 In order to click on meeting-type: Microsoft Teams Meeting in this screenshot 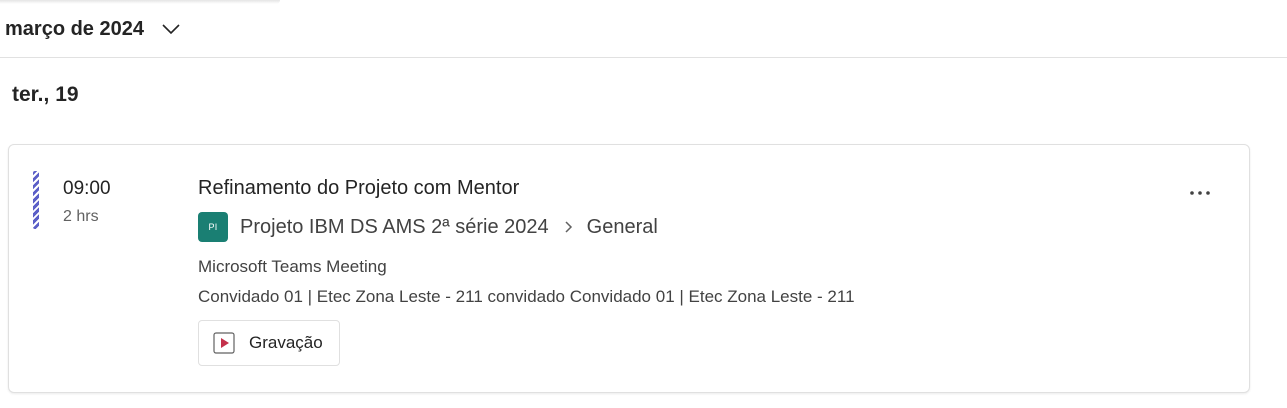, I will do `click(292, 266)`.